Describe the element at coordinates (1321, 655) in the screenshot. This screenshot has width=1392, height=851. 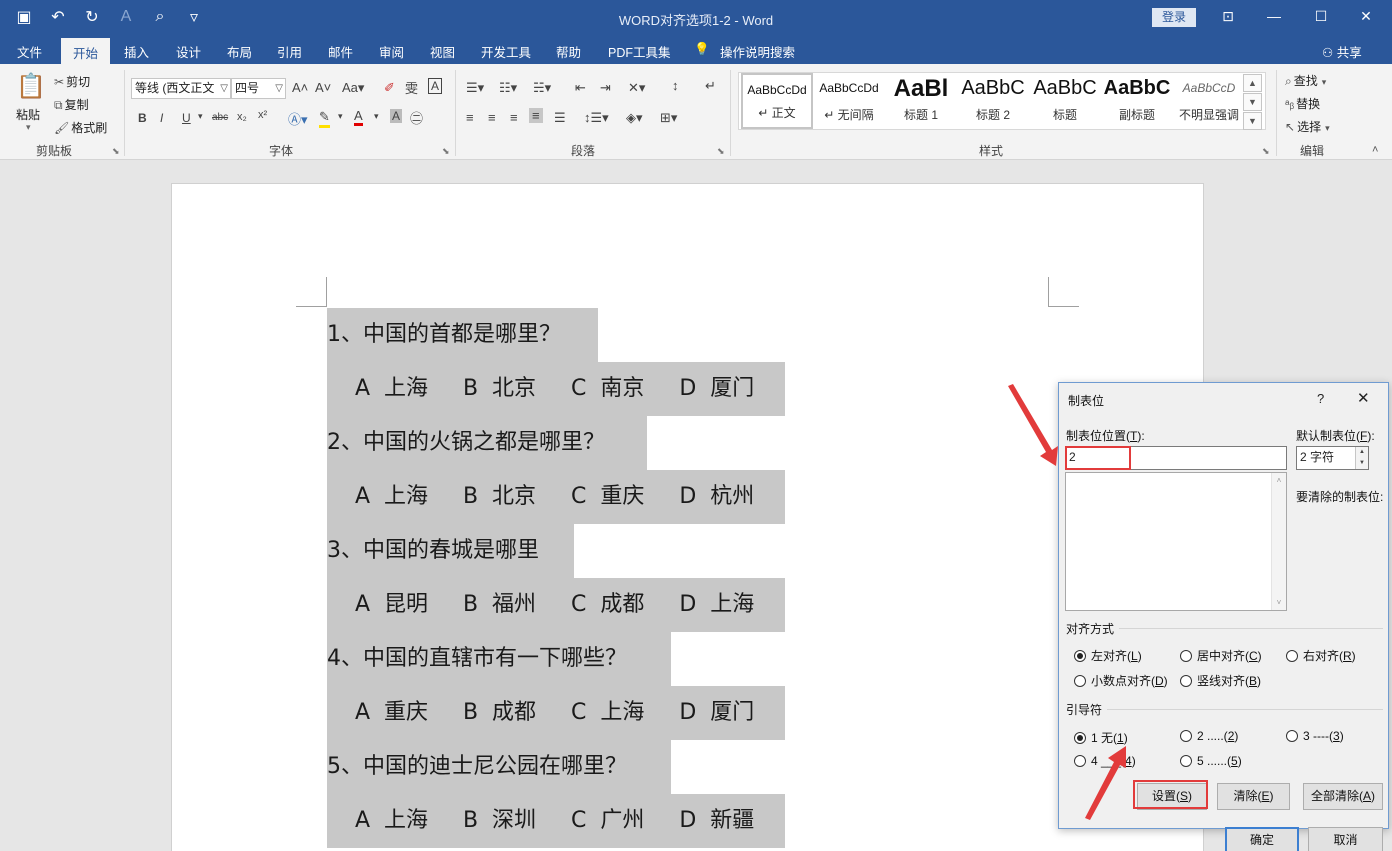
I see `radio-align-right: 右对齐(R)` at that location.